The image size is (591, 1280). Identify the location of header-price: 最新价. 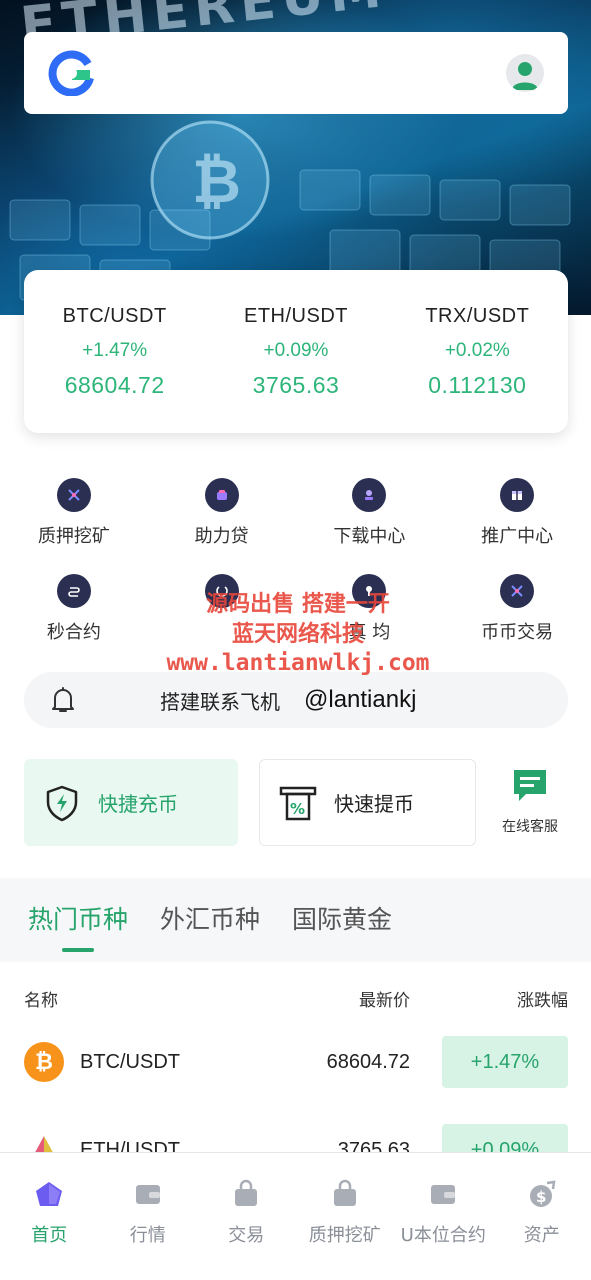
(384, 1001).